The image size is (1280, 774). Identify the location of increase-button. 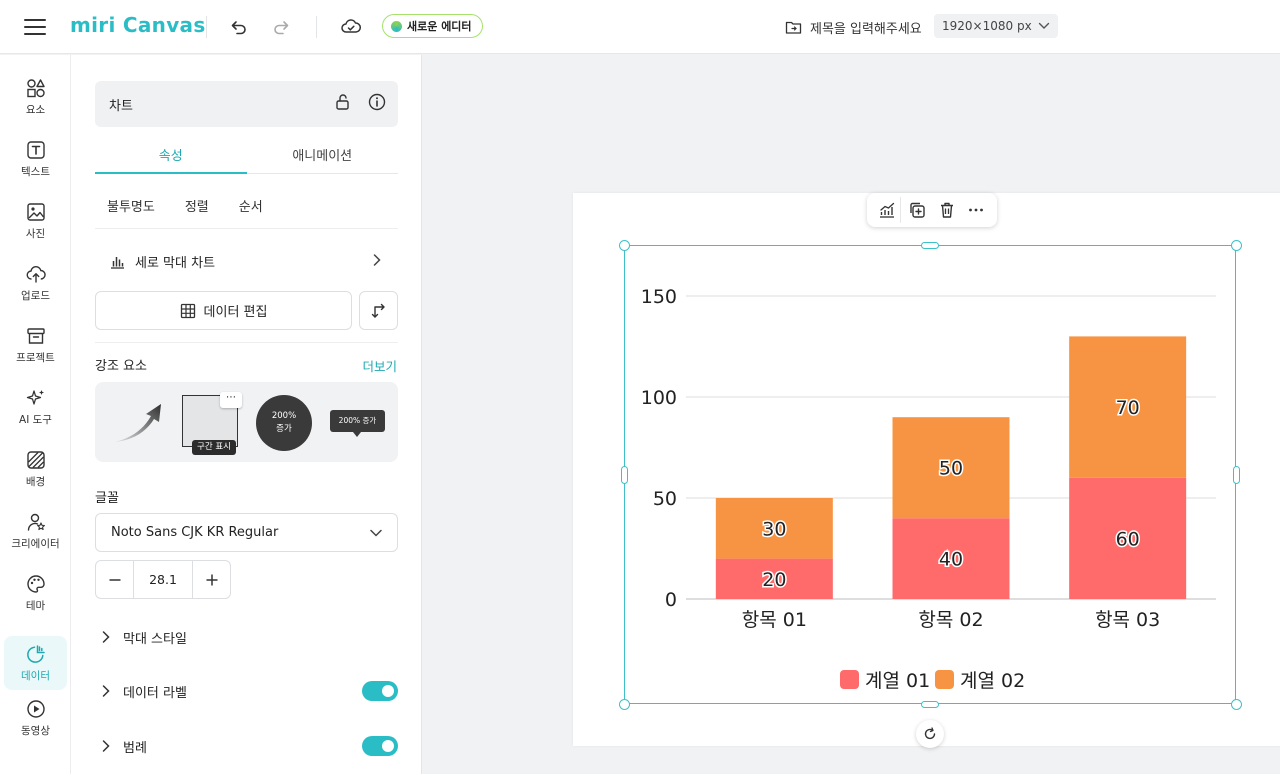
(211, 579).